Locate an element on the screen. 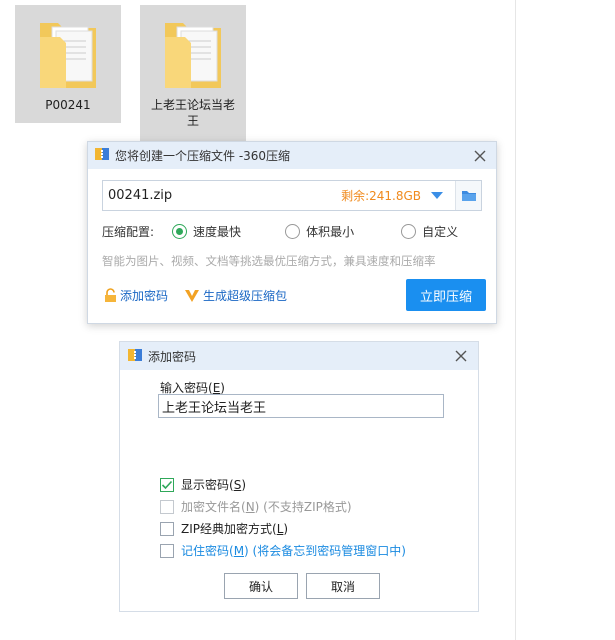  output-filename: 00241.zip is located at coordinates (224, 195).